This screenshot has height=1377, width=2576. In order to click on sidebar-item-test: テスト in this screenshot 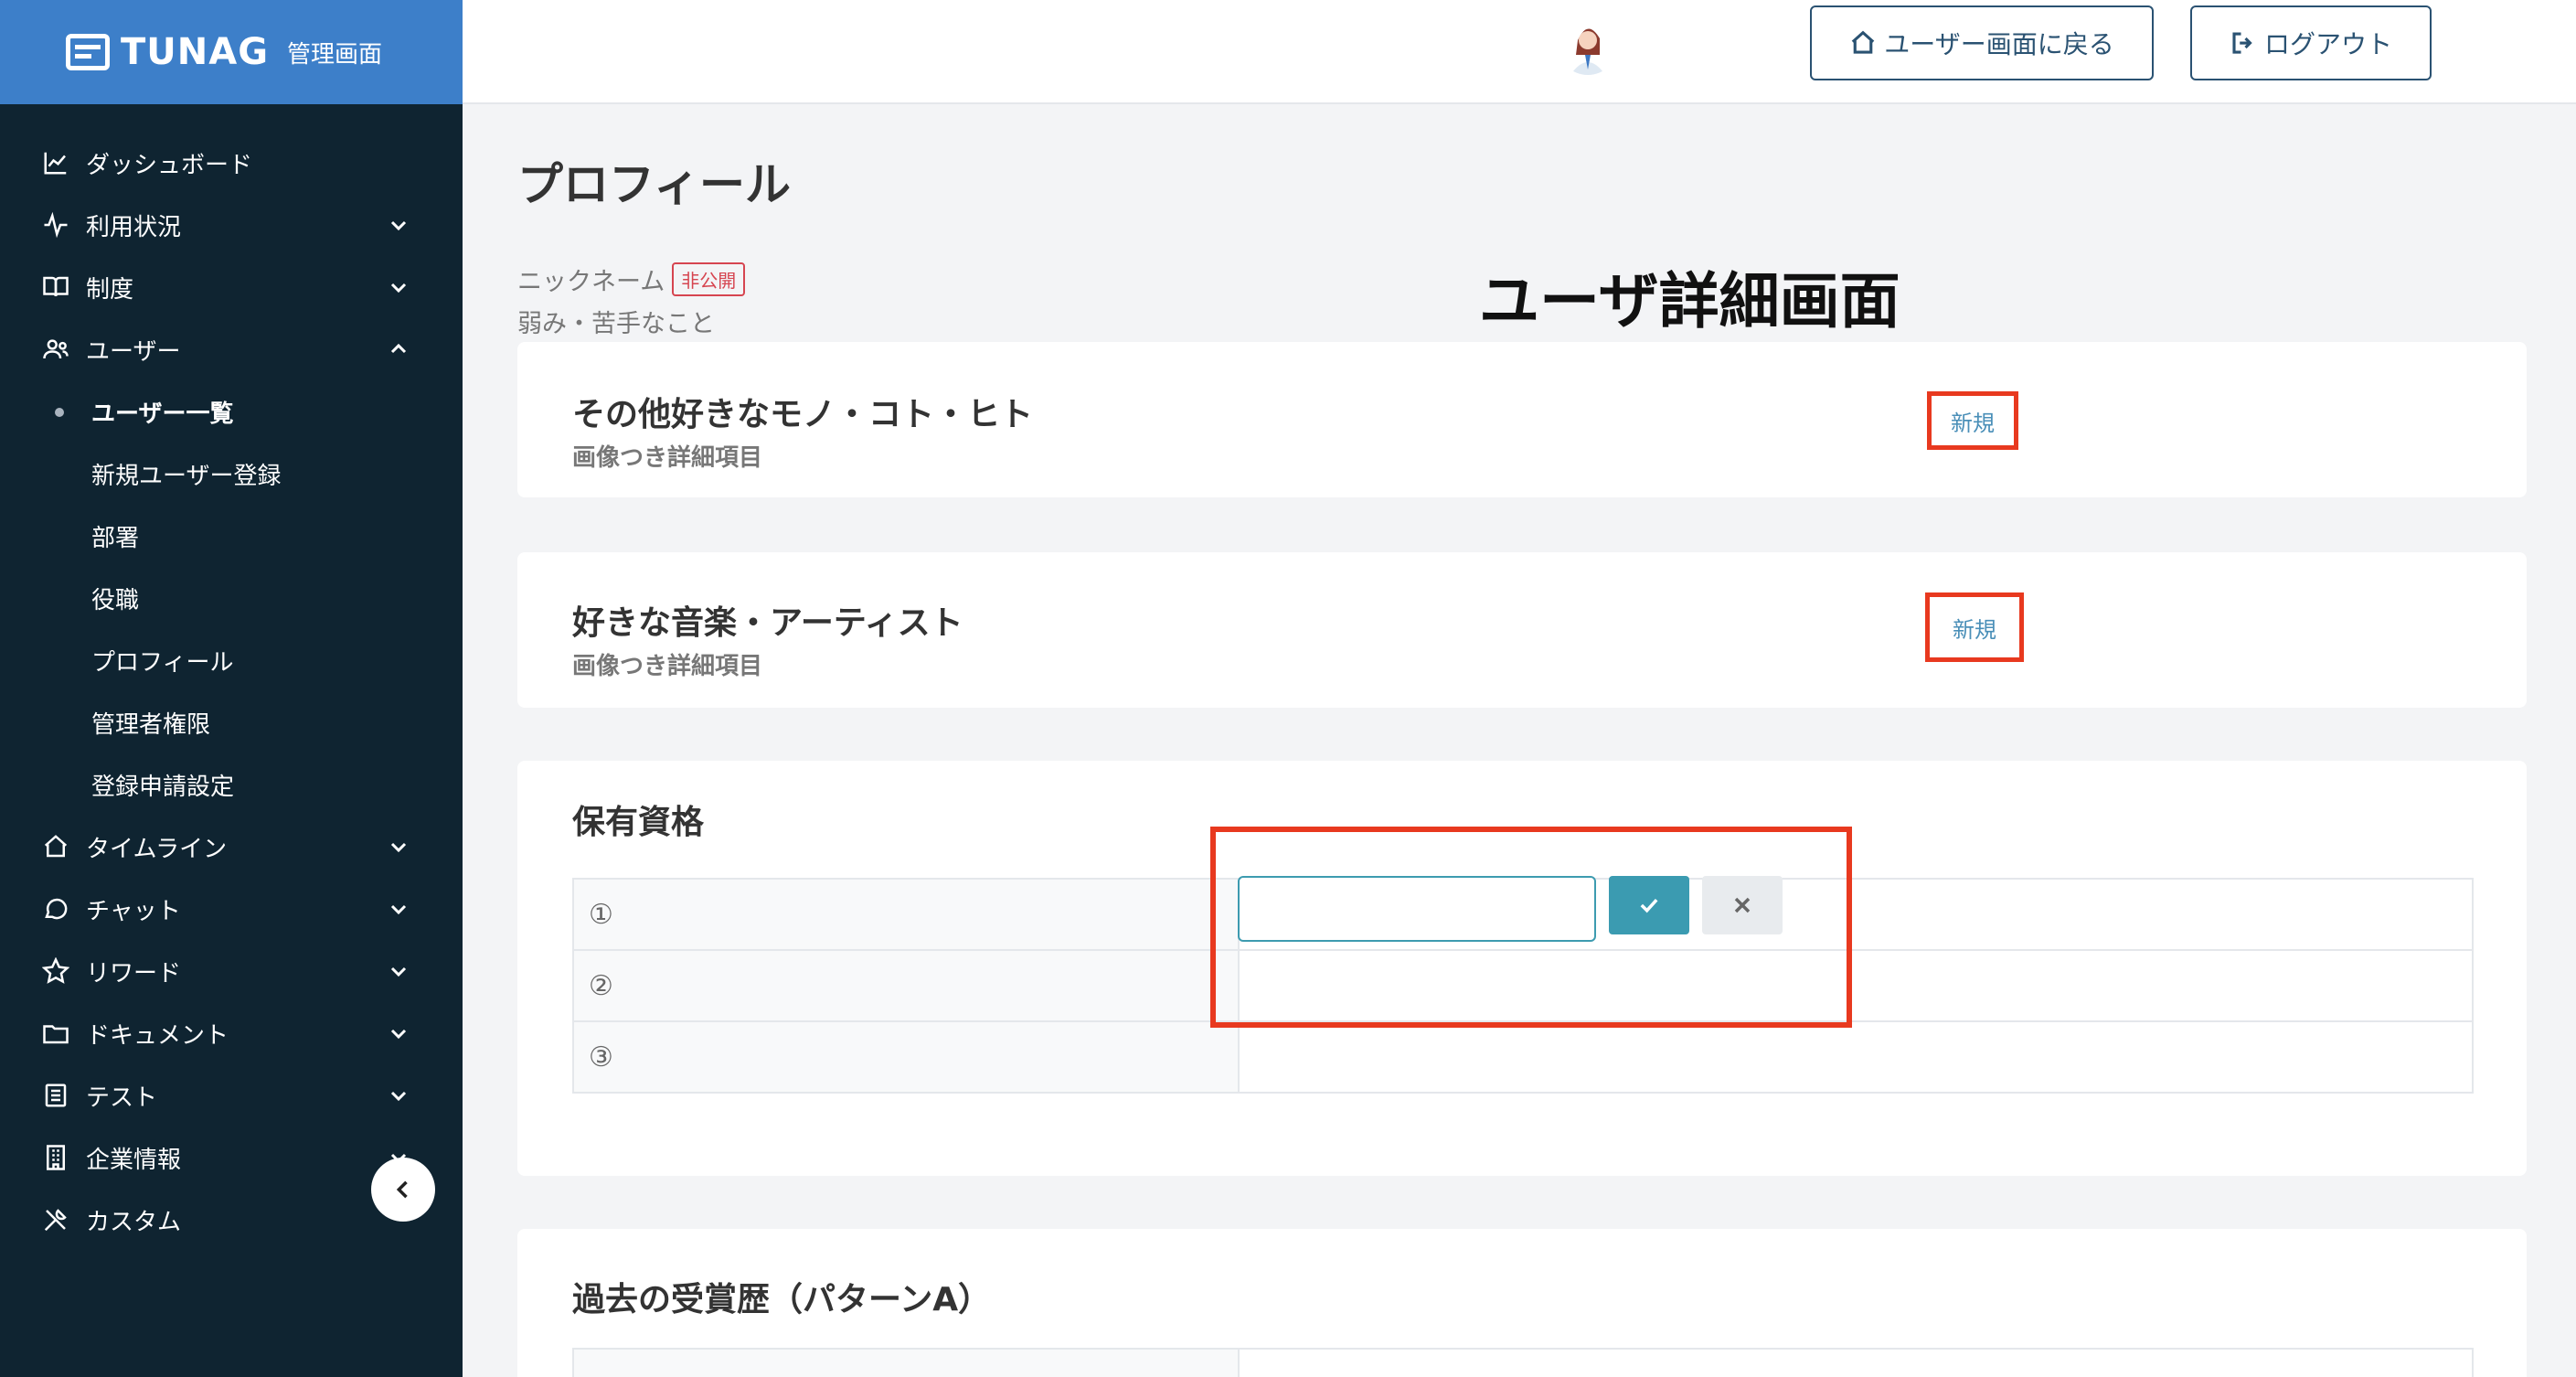, I will do `click(231, 1095)`.